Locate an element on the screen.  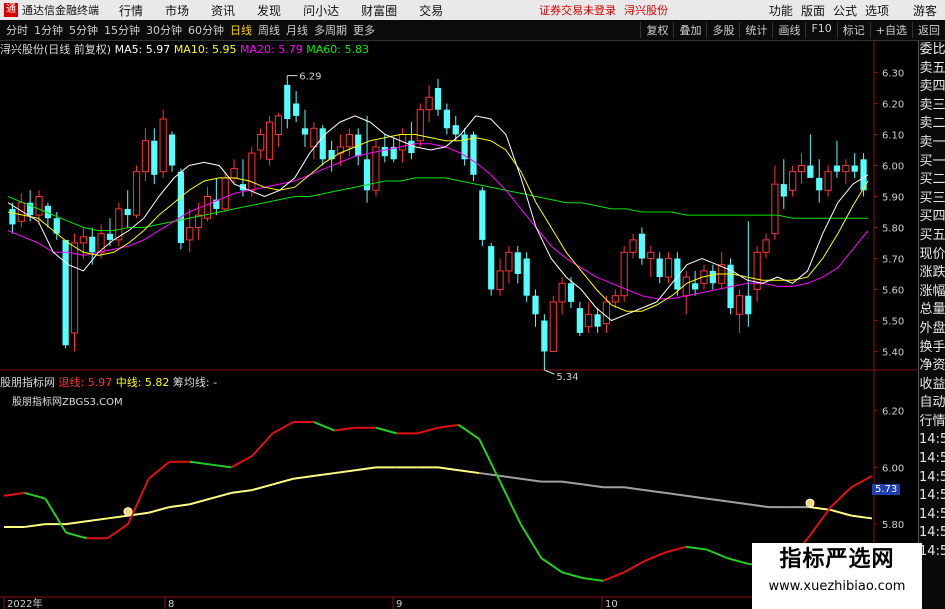
price-axis-label: 5.40 is located at coordinates (893, 353).